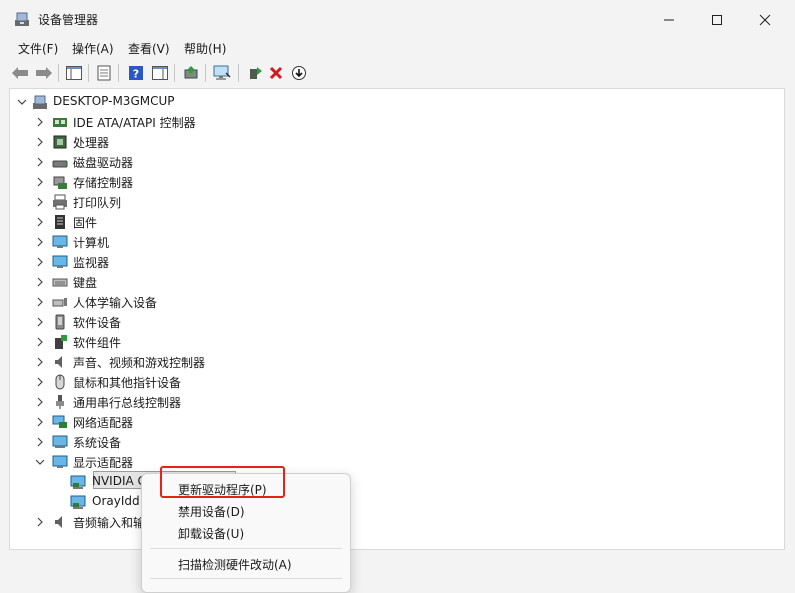  What do you see at coordinates (60, 202) in the screenshot?
I see `printer-icon` at bounding box center [60, 202].